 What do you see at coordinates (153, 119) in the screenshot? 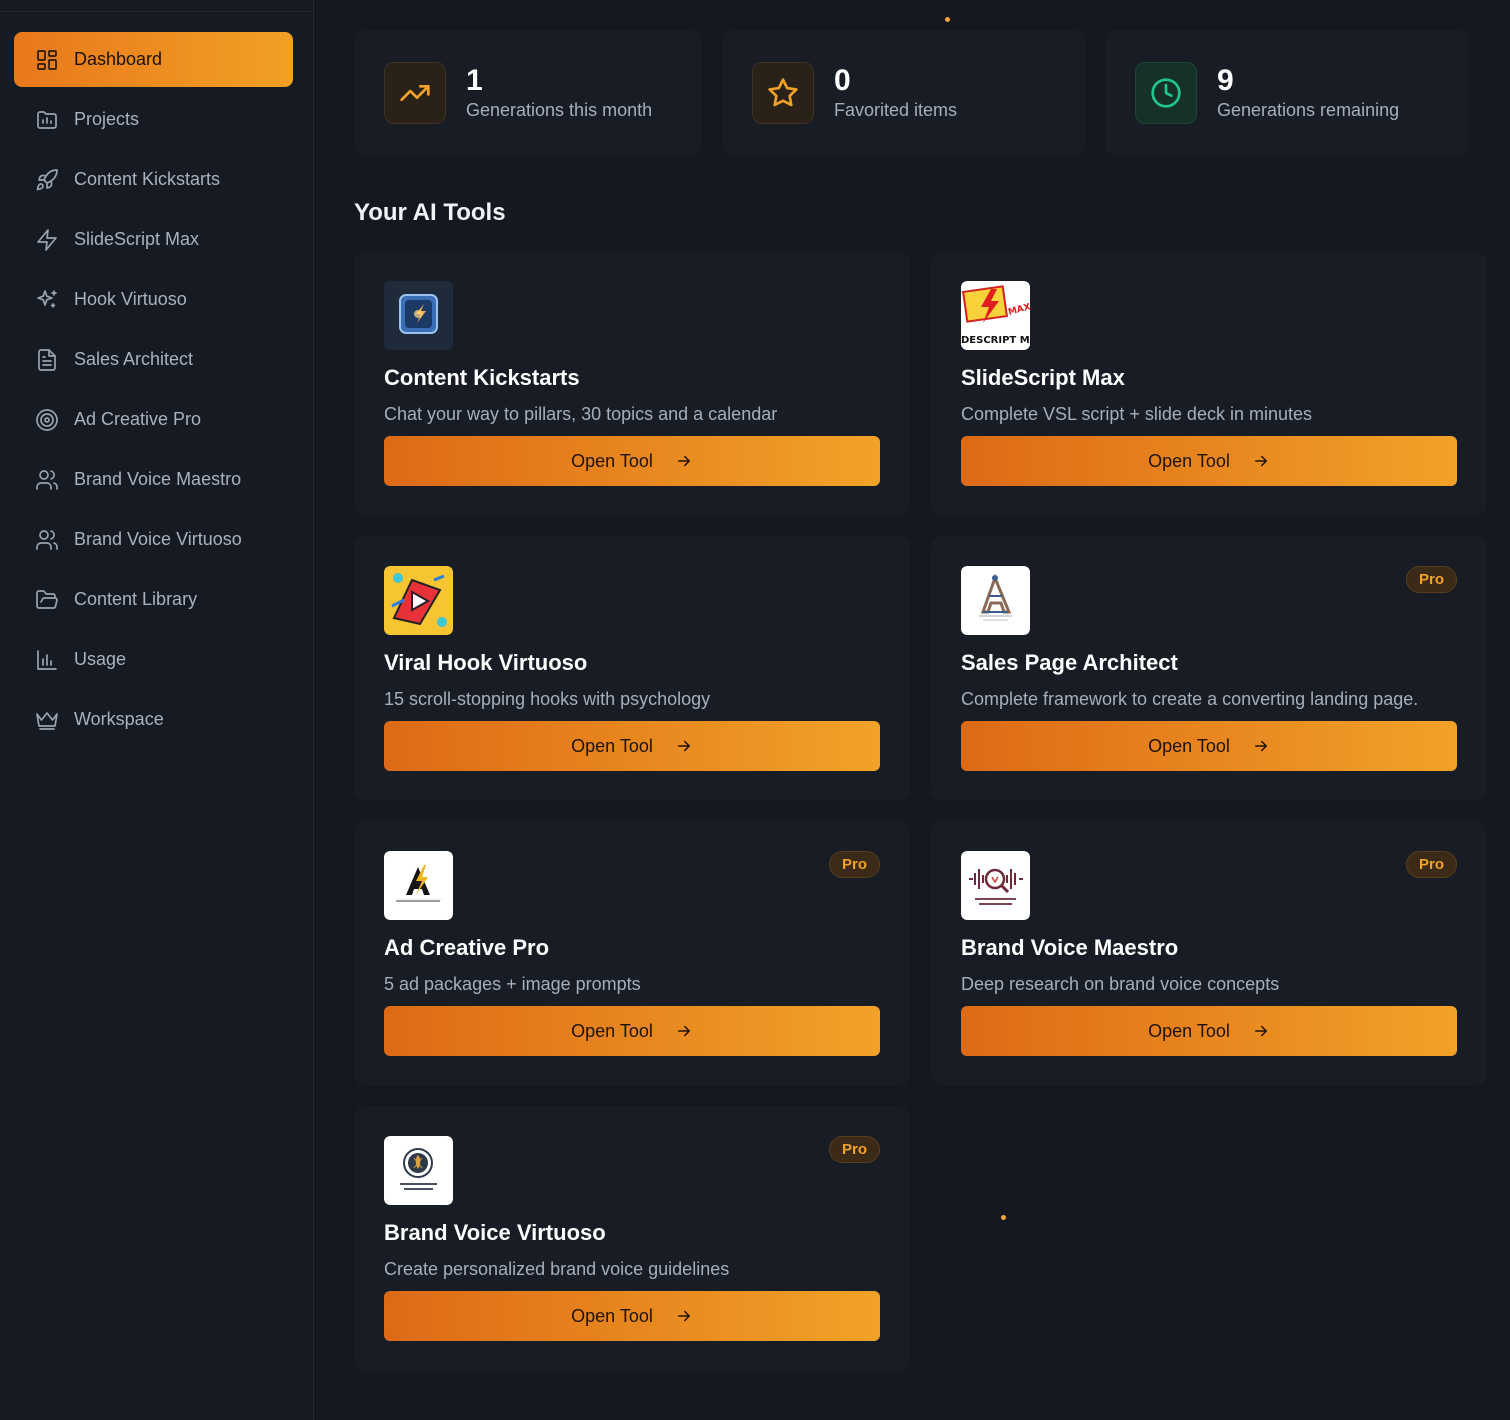
I see `sidebar-item-projects: Projects` at bounding box center [153, 119].